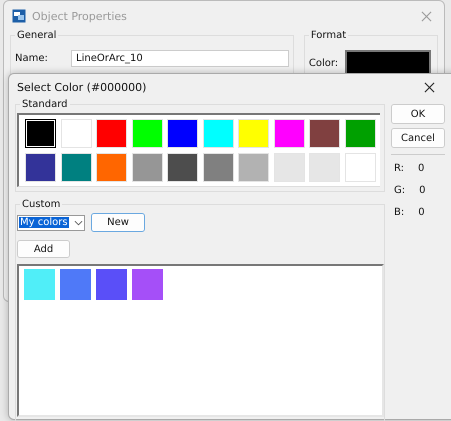  I want to click on channel-label: G:, so click(400, 191).